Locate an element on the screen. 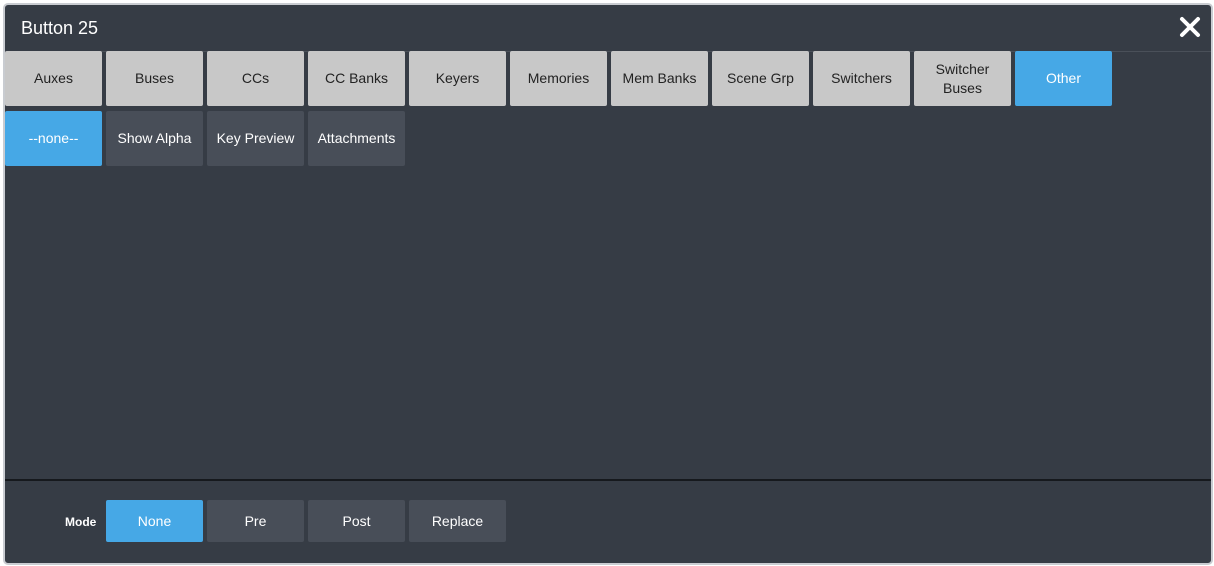  category-other-button: Other is located at coordinates (1063, 78).